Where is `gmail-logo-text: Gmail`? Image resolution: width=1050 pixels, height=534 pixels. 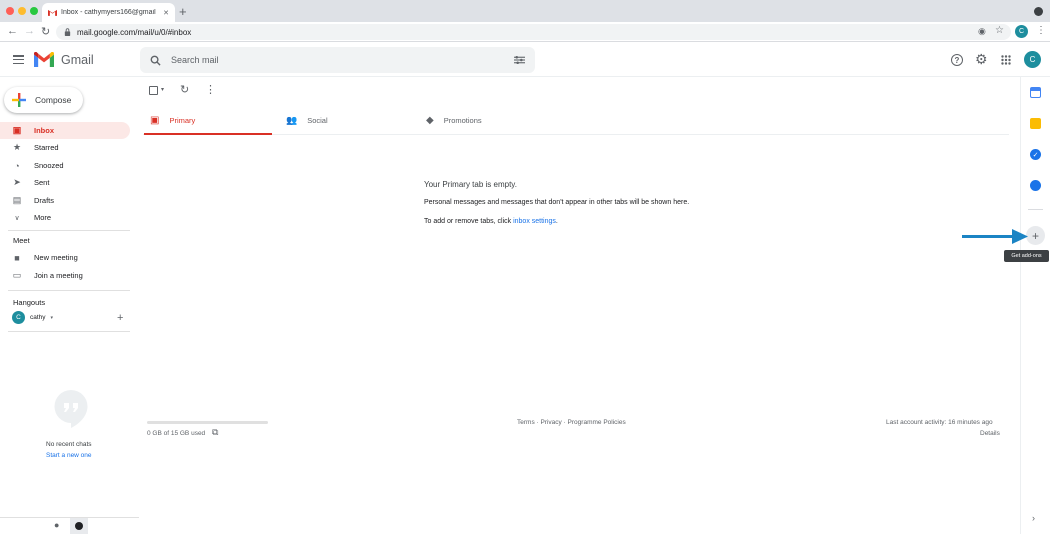 gmail-logo-text: Gmail is located at coordinates (77, 59).